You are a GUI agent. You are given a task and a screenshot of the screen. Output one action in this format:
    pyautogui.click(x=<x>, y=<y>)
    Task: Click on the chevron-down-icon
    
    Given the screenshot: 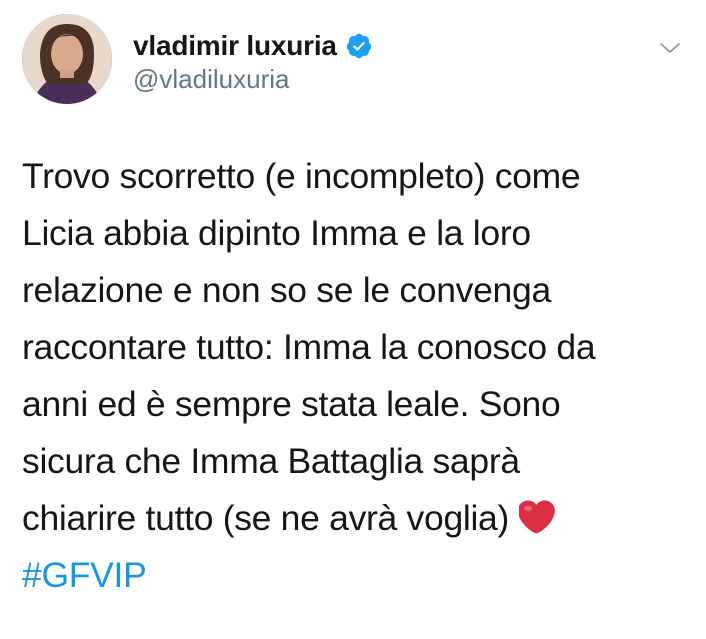 What is the action you would take?
    pyautogui.click(x=670, y=48)
    